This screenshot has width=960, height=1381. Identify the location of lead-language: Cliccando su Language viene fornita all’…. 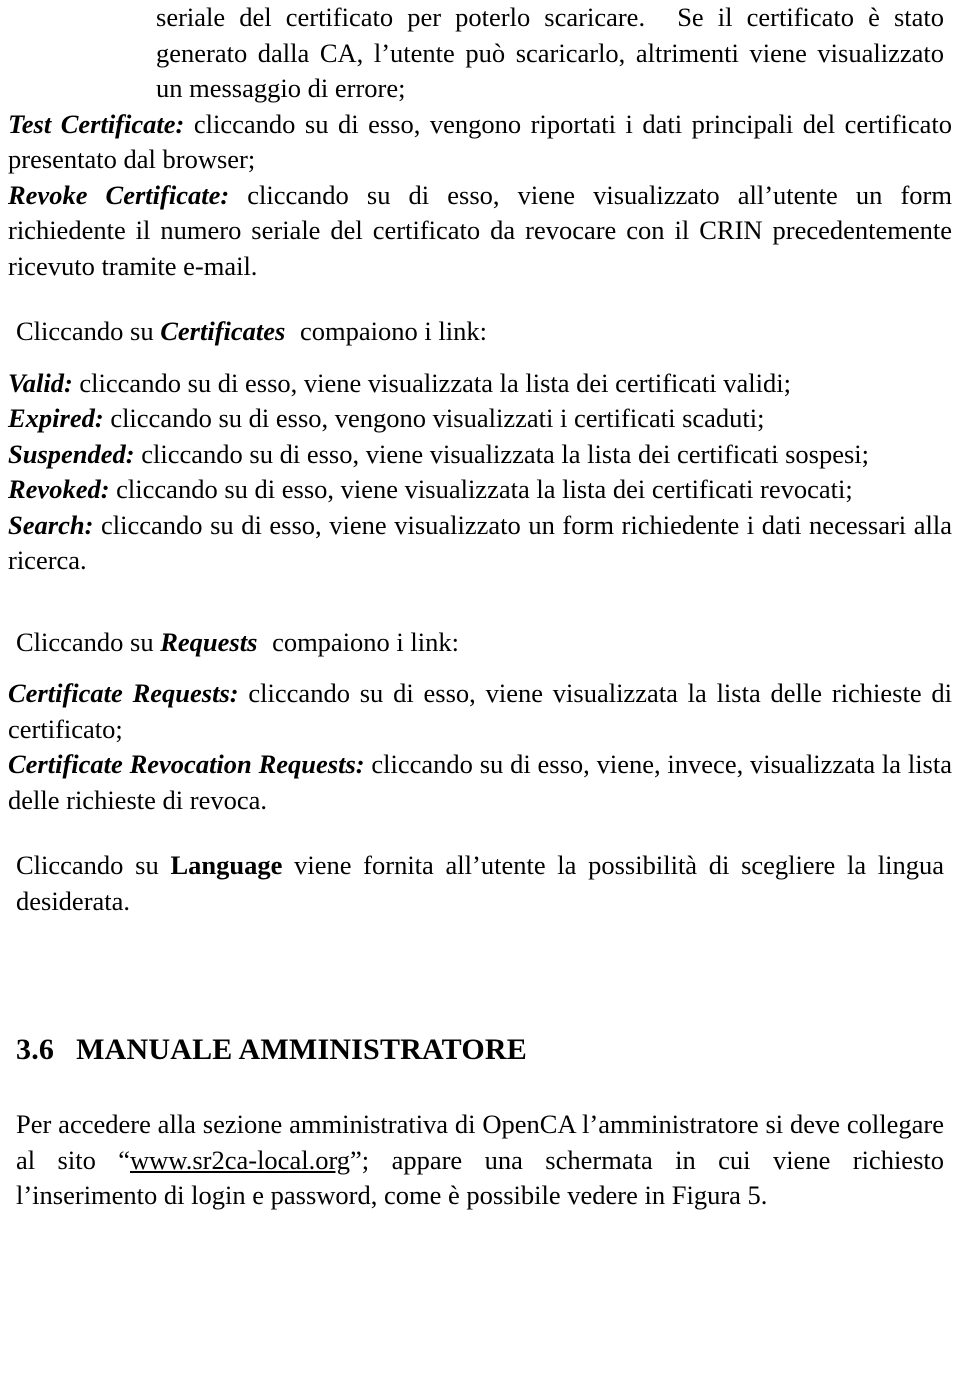
(480, 883).